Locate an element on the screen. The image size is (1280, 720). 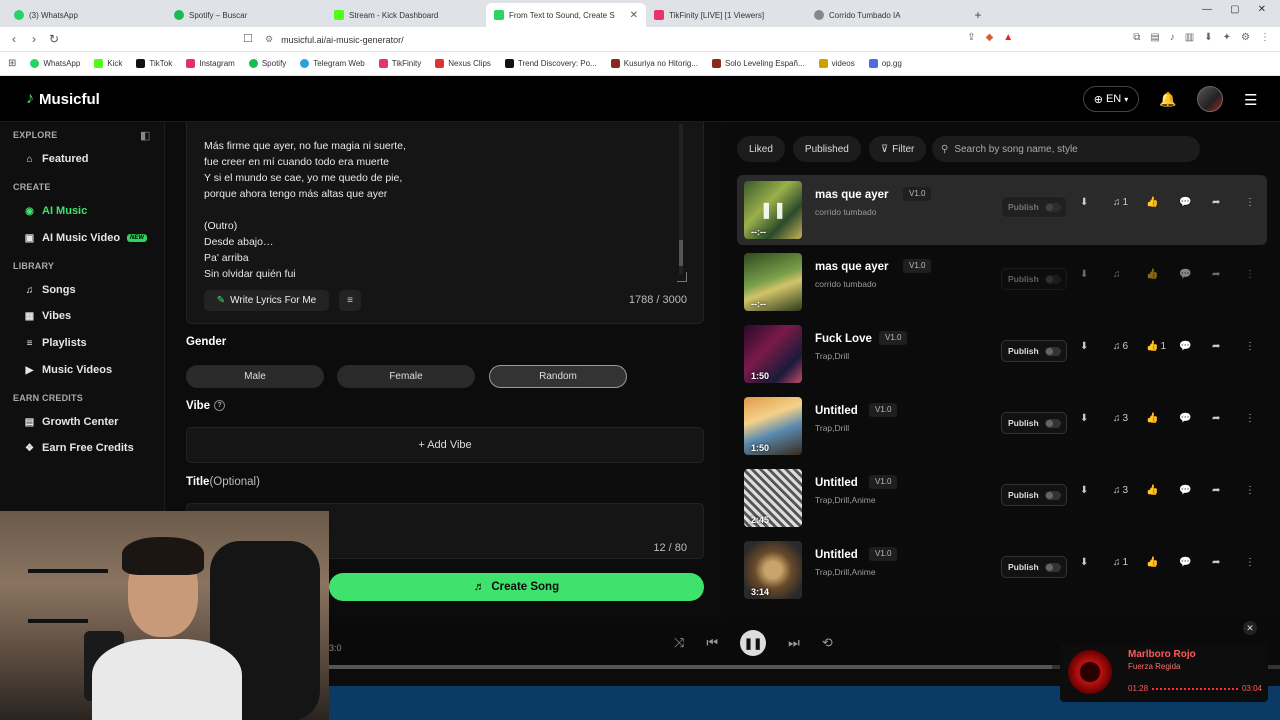
add-vibe-button: + Add Vibe is located at coordinates (445, 445).